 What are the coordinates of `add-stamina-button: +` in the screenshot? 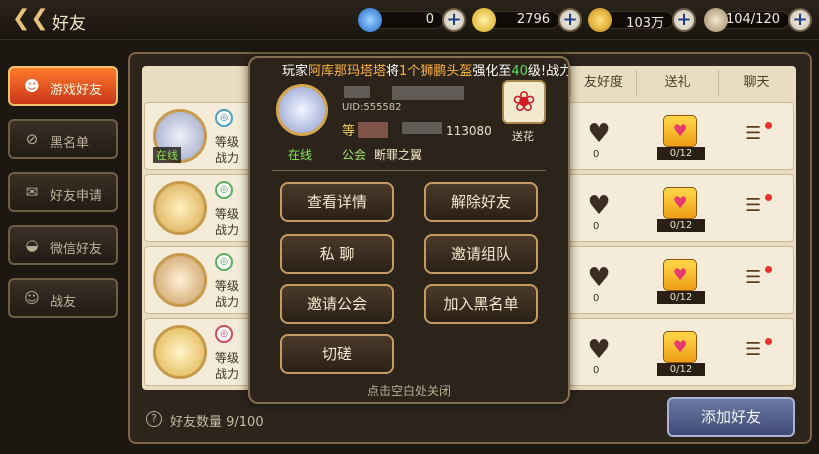 It's located at (800, 20).